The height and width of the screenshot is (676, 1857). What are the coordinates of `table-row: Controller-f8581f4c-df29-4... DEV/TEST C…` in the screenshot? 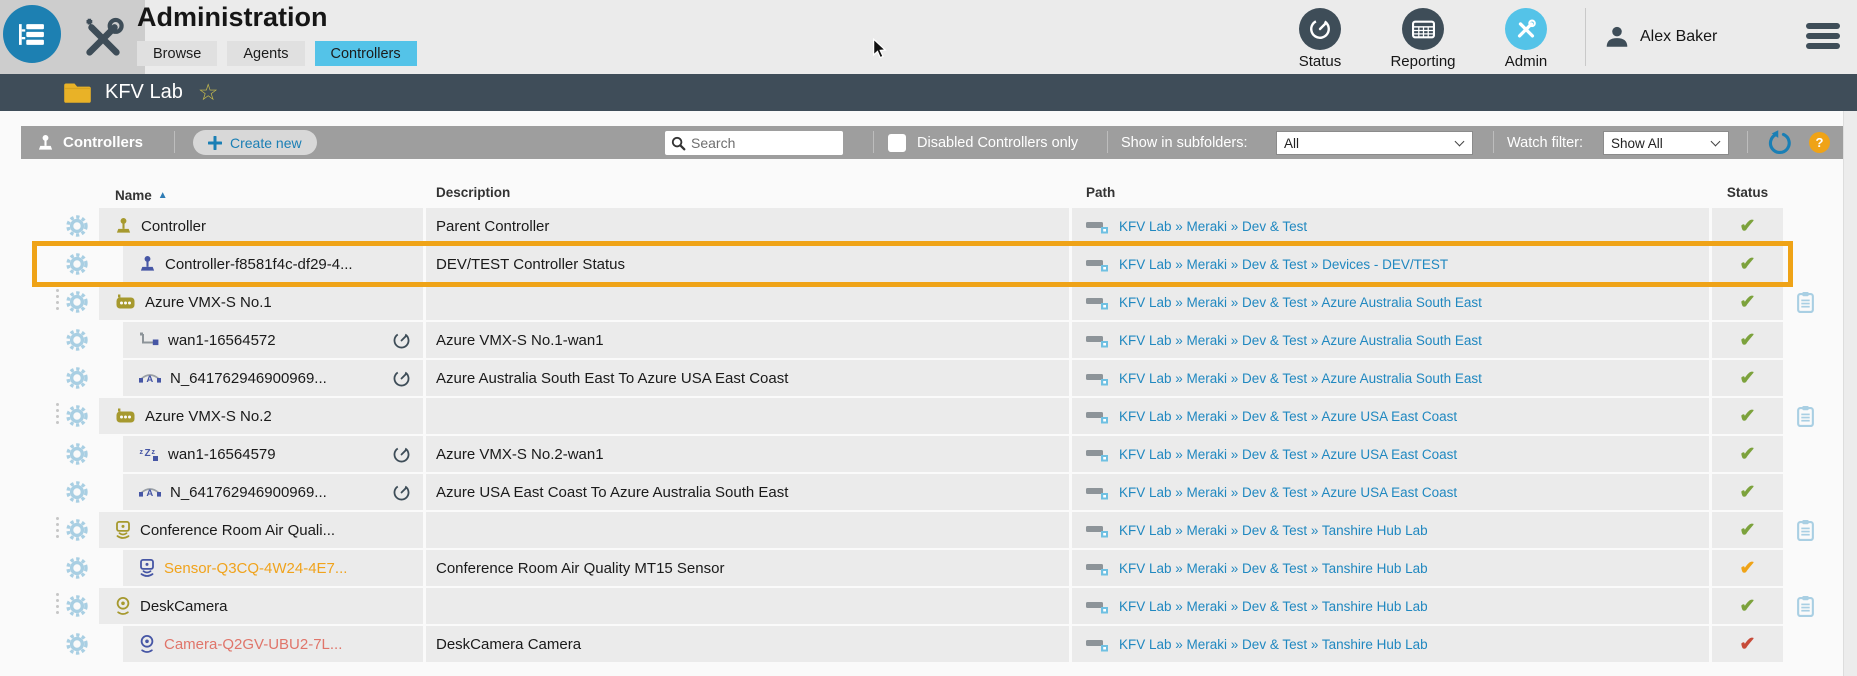 It's located at (912, 264).